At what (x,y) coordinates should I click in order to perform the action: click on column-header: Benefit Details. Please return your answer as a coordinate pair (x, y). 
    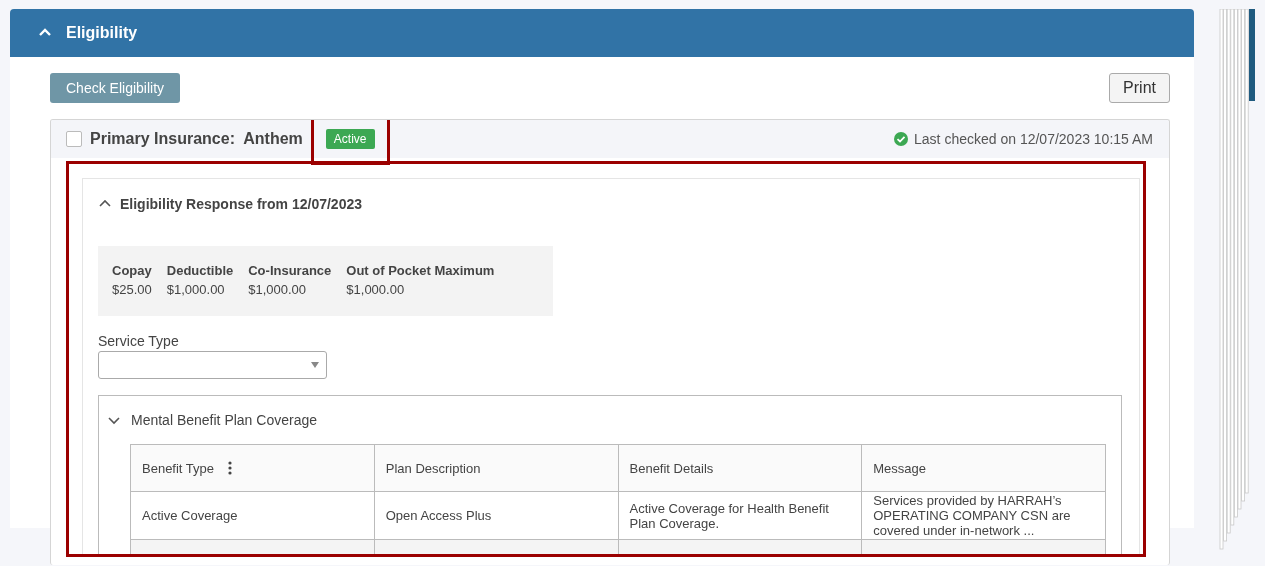
    Looking at the image, I should click on (740, 468).